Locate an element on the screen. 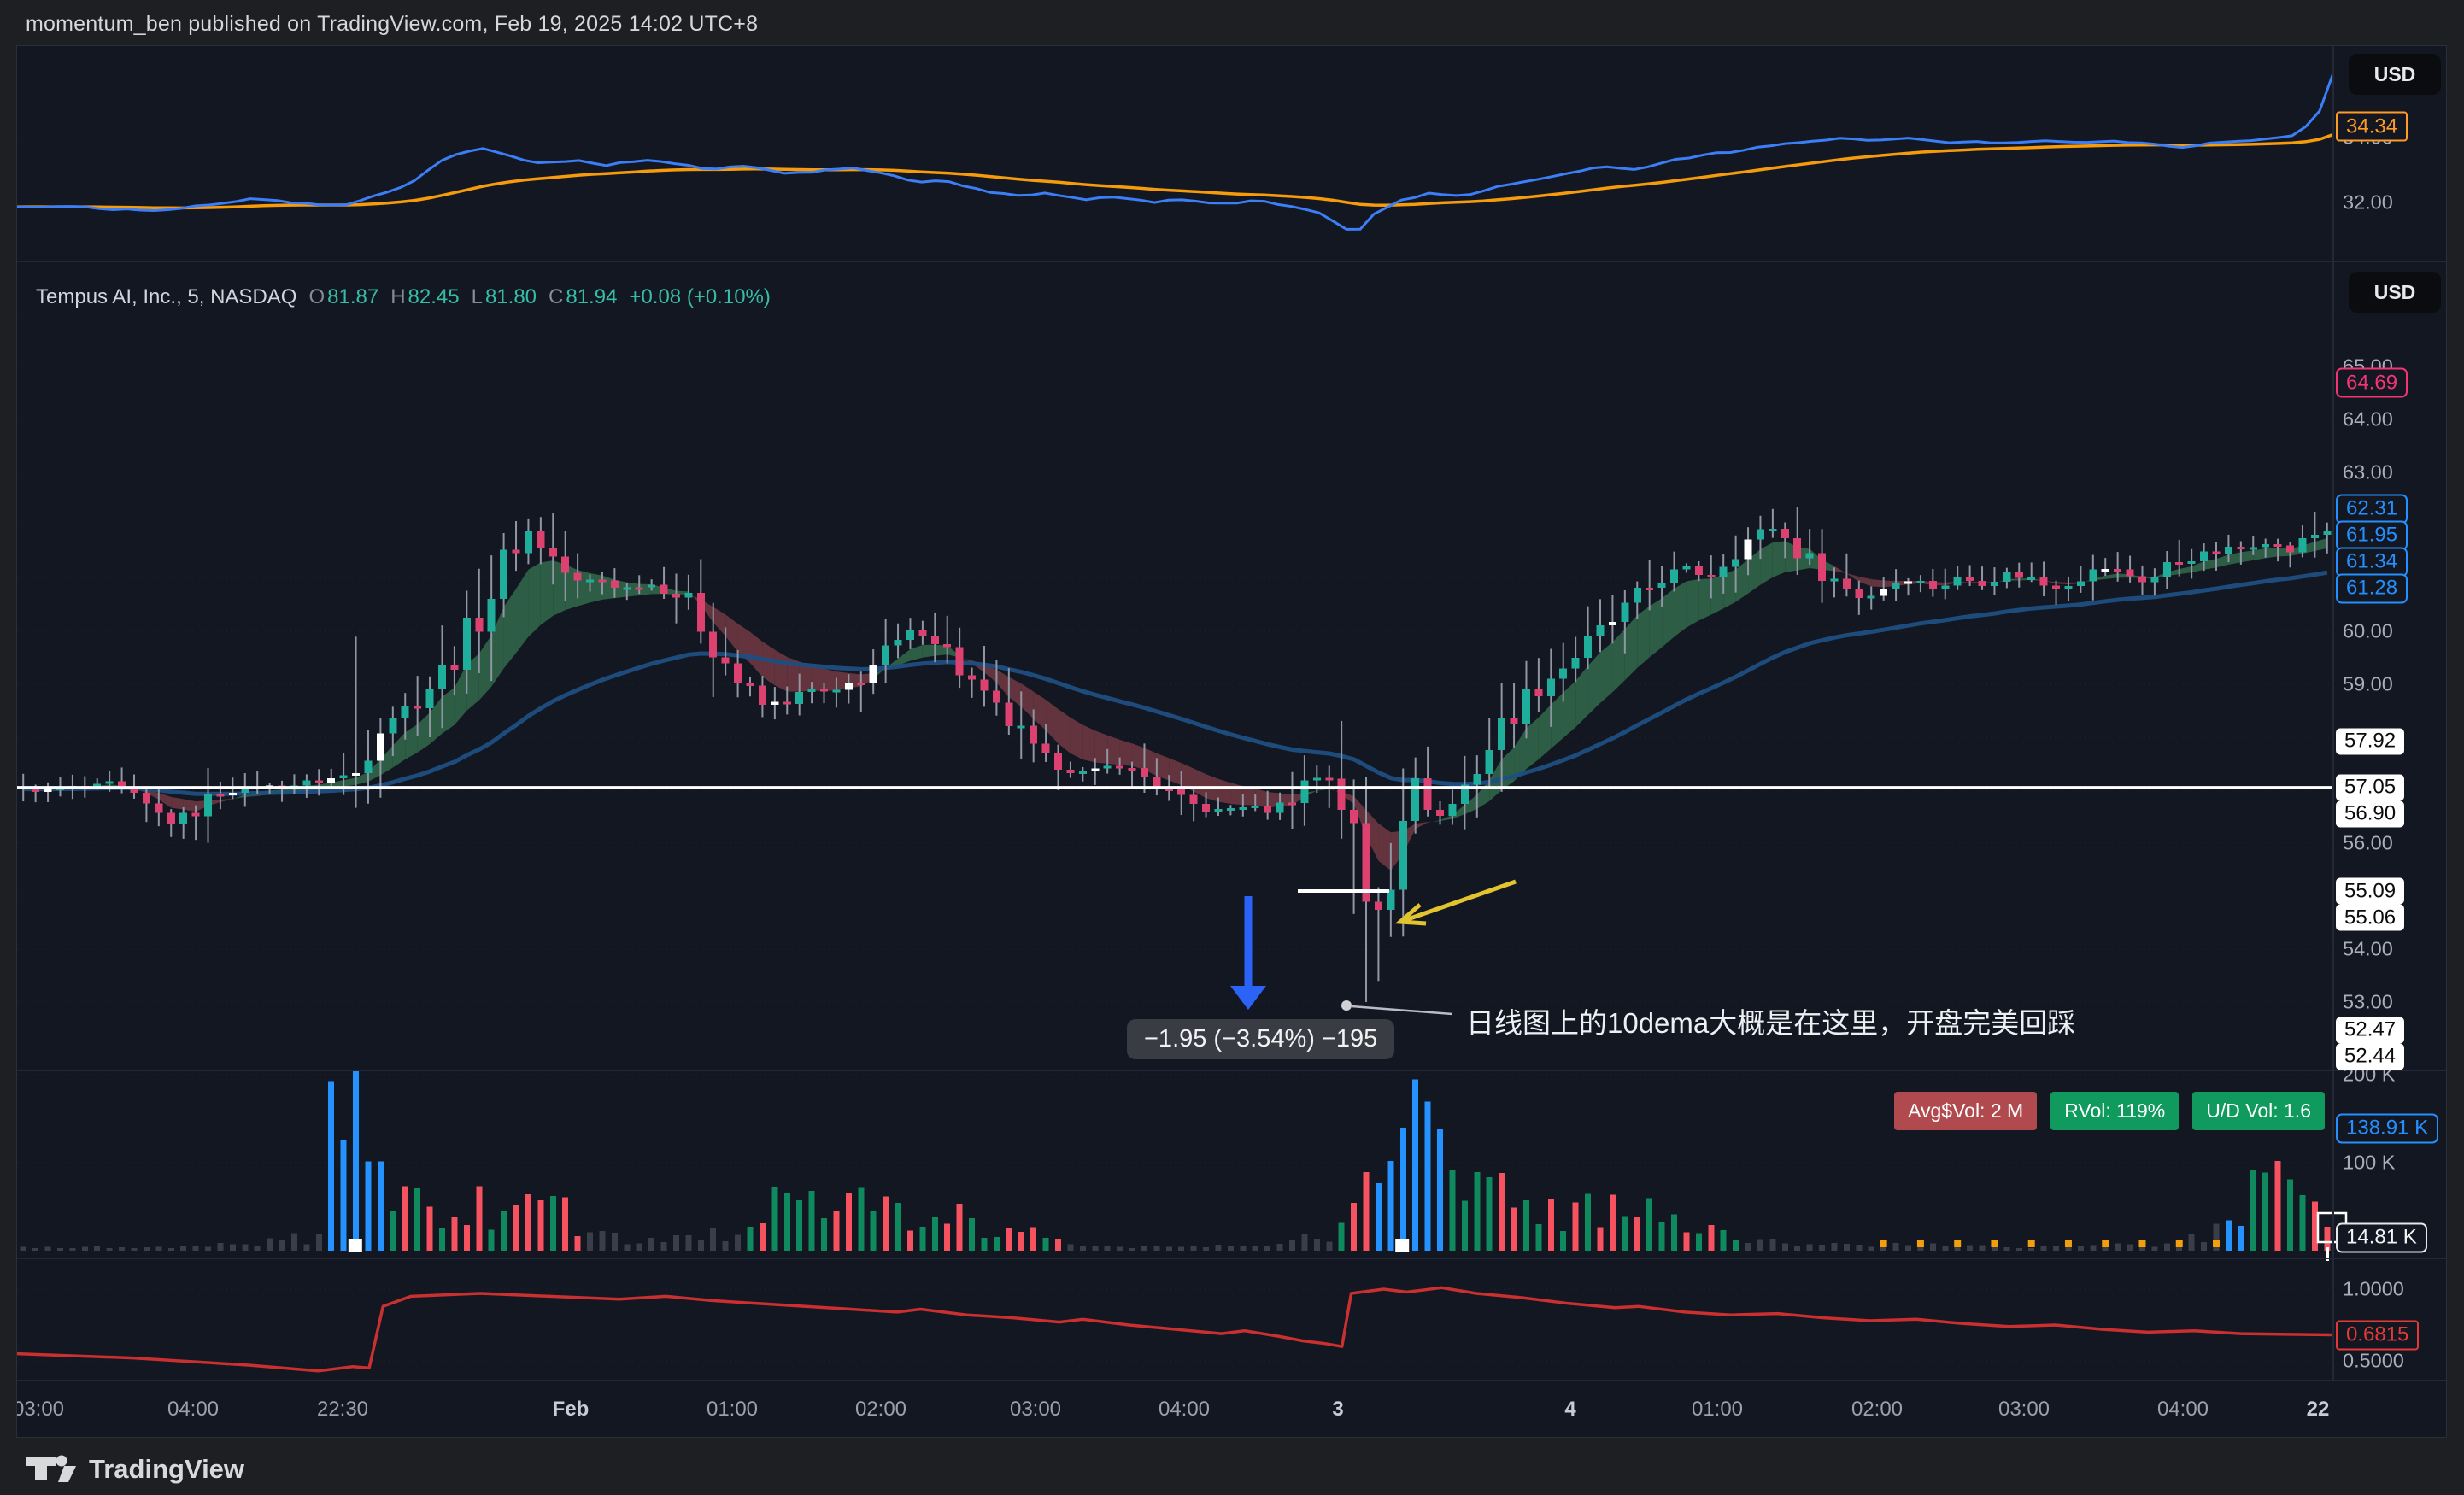 Image resolution: width=2464 pixels, height=1495 pixels. time-axis-label: 22:30 is located at coordinates (342, 1410).